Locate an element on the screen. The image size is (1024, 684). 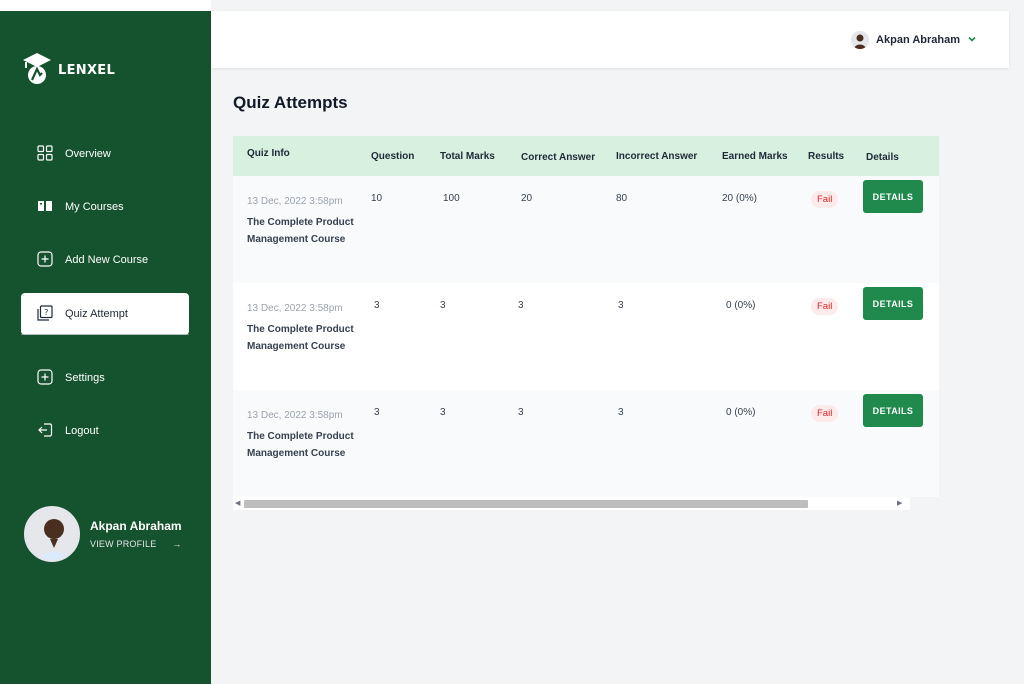
sidebar-item-label: Settings is located at coordinates (85, 378).